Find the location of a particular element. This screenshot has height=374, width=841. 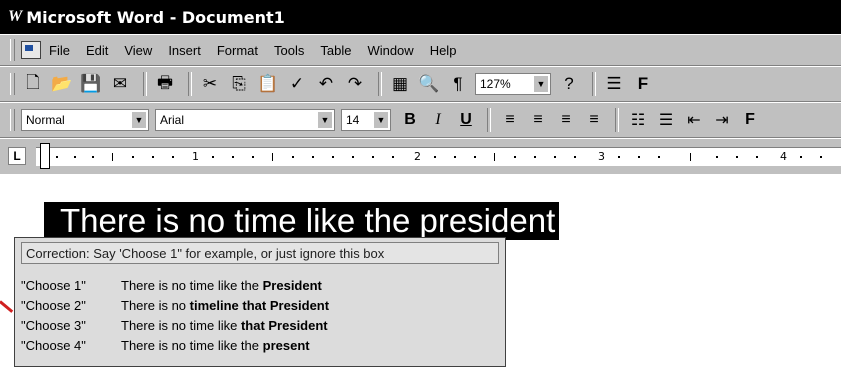

word-logo-icon: W is located at coordinates (15, 16).